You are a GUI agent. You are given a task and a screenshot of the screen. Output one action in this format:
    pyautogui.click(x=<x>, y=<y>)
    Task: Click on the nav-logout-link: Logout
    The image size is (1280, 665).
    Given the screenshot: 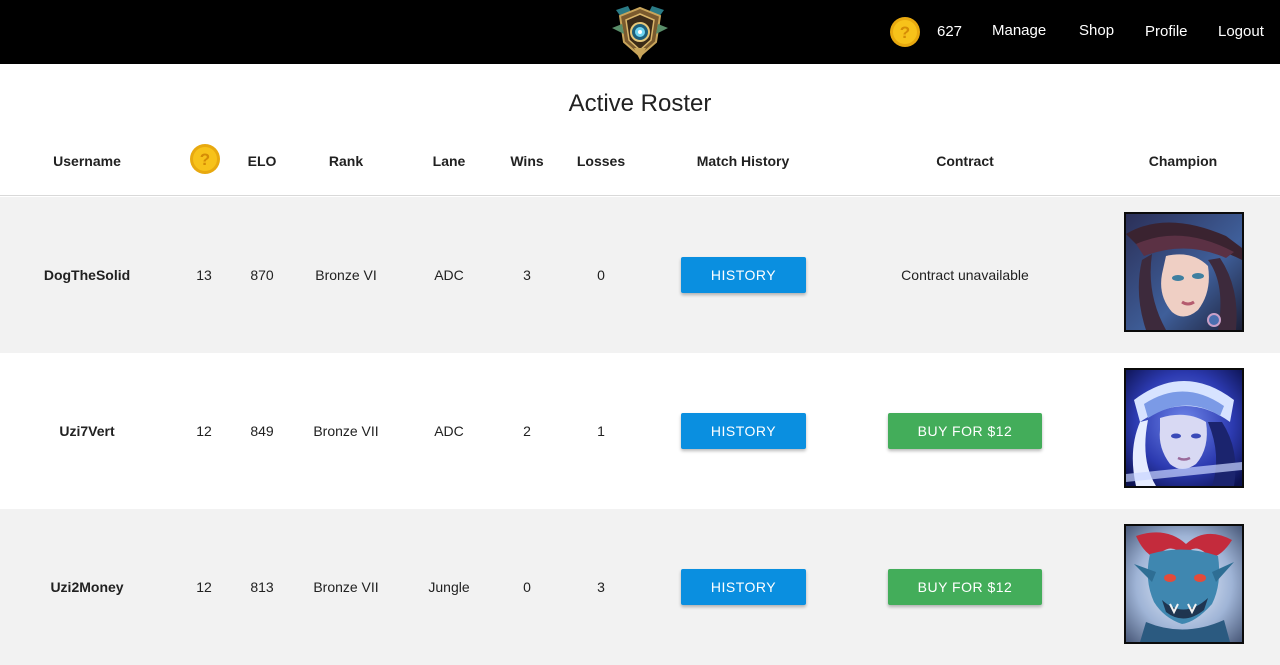 What is the action you would take?
    pyautogui.click(x=1241, y=32)
    